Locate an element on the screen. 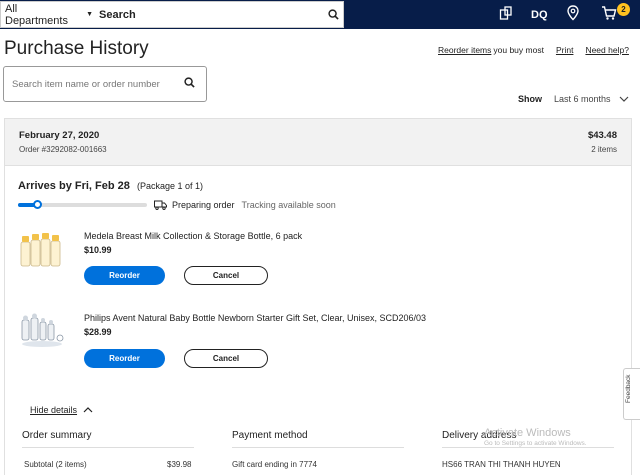 The height and width of the screenshot is (475, 640). chevron-down-icon is located at coordinates (623, 99).